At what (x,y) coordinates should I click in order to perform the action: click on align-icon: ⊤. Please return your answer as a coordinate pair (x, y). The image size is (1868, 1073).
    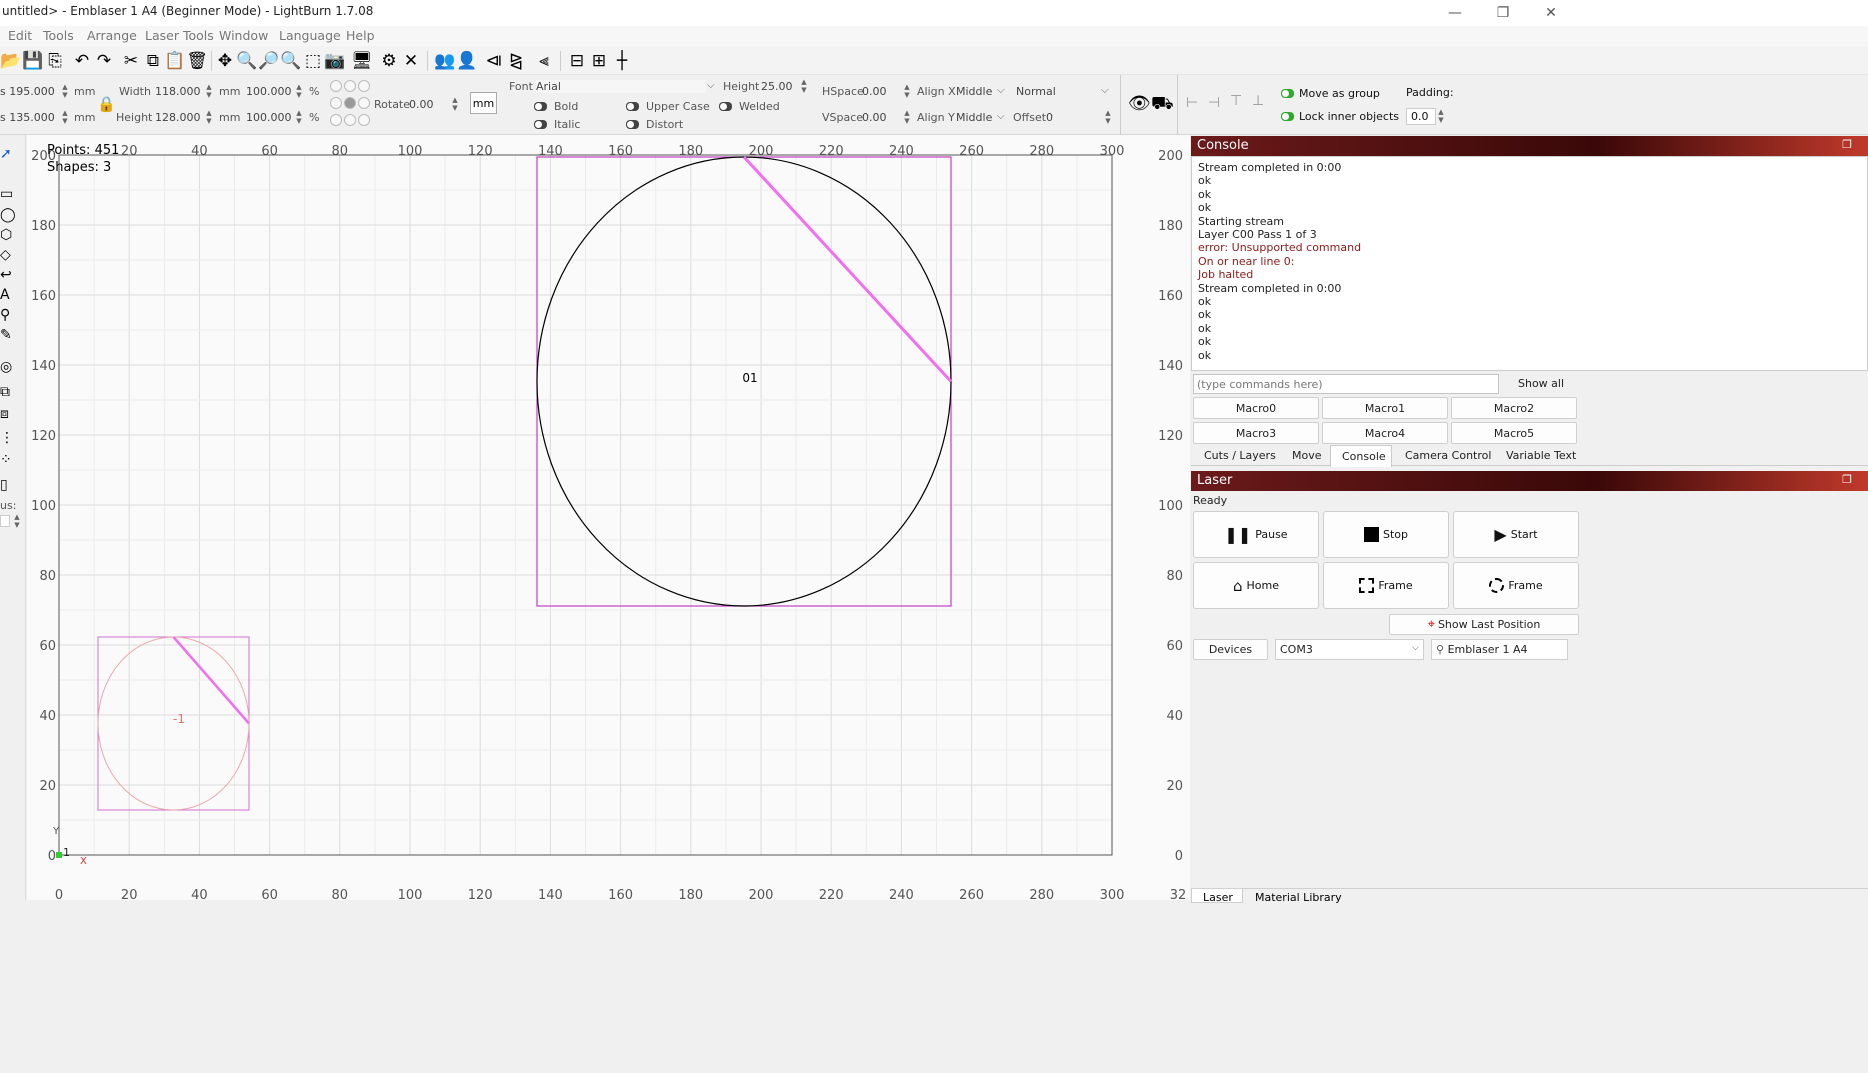
    Looking at the image, I should click on (1236, 101).